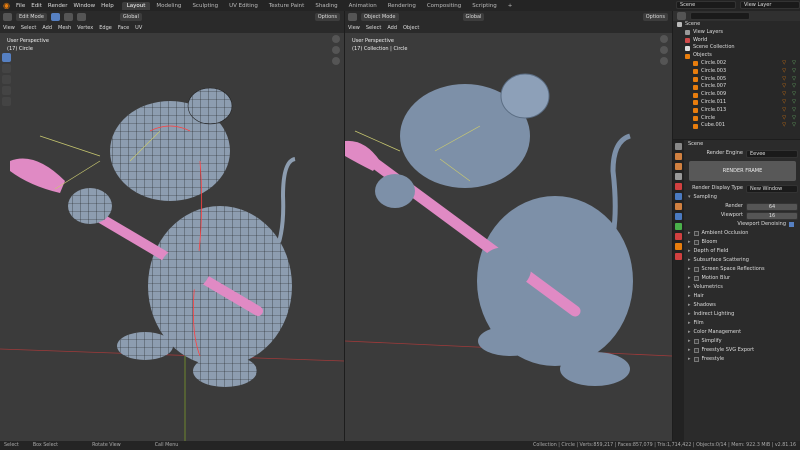 This screenshot has width=800, height=450. Describe the element at coordinates (706, 5) in the screenshot. I see `scene-selector: Scene` at that location.